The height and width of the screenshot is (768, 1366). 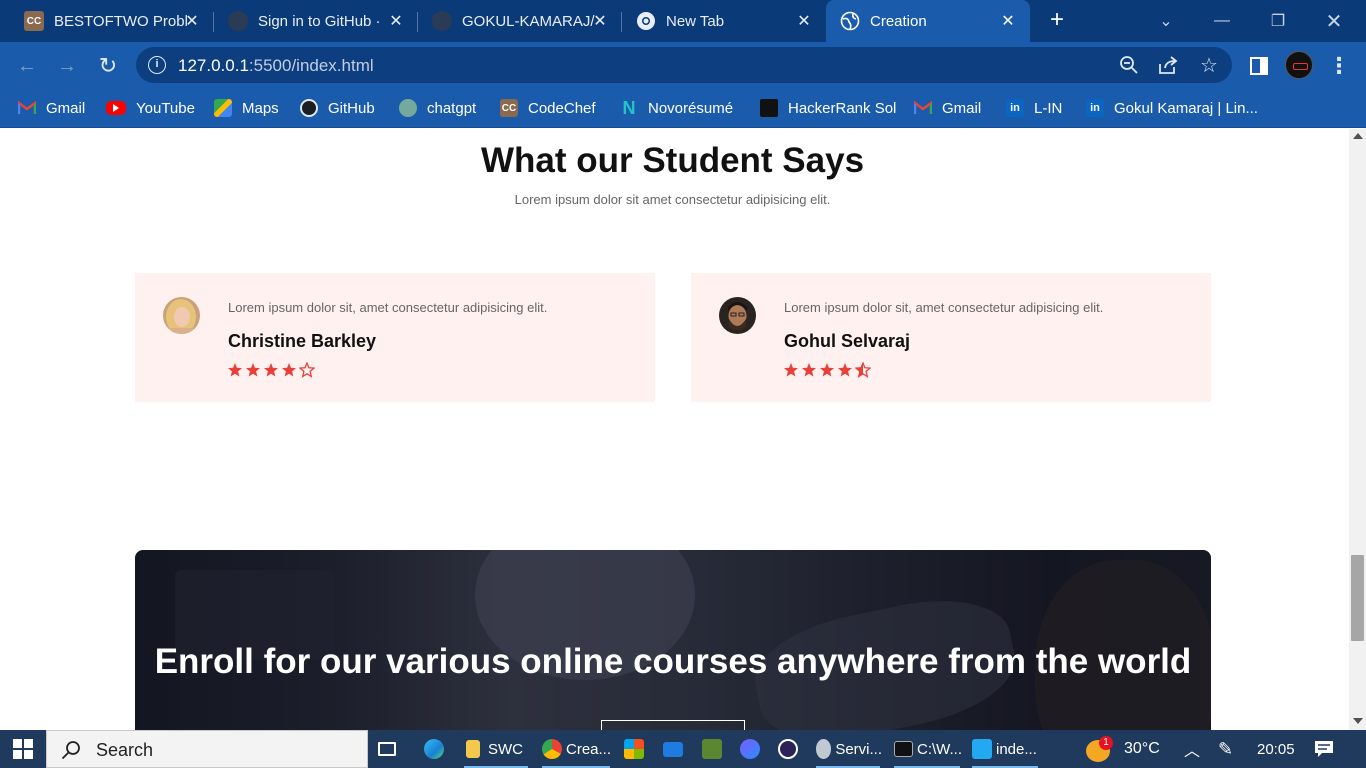 I want to click on taskbar-mail, so click(x=675, y=749).